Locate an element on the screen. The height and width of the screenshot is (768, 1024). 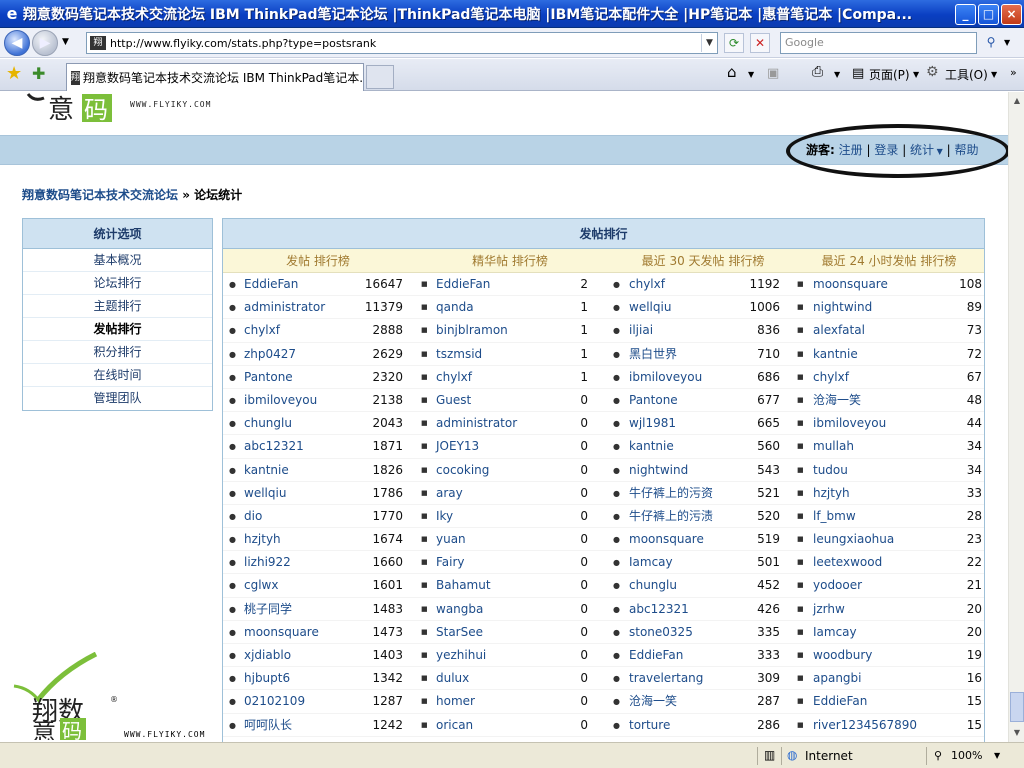
stats-dropdown-icon: ▼ is located at coordinates (938, 151).